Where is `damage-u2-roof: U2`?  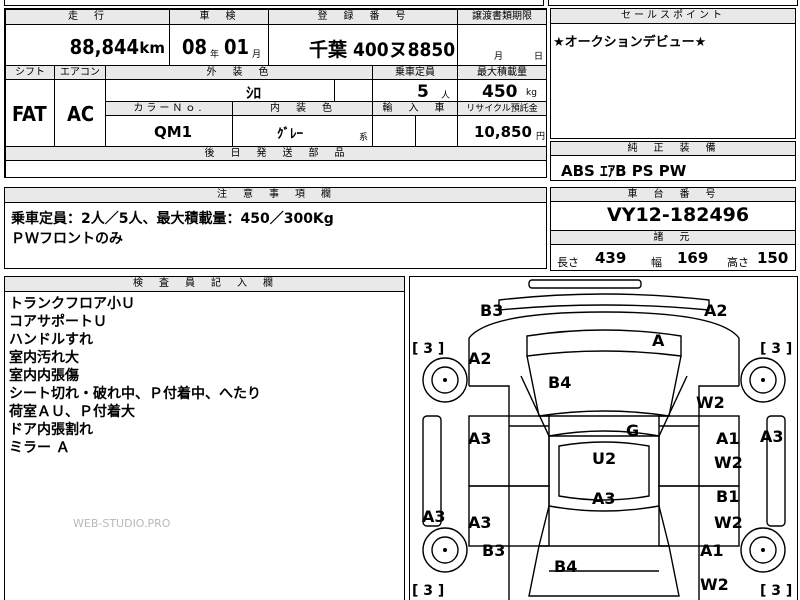
damage-u2-roof: U2 is located at coordinates (604, 458).